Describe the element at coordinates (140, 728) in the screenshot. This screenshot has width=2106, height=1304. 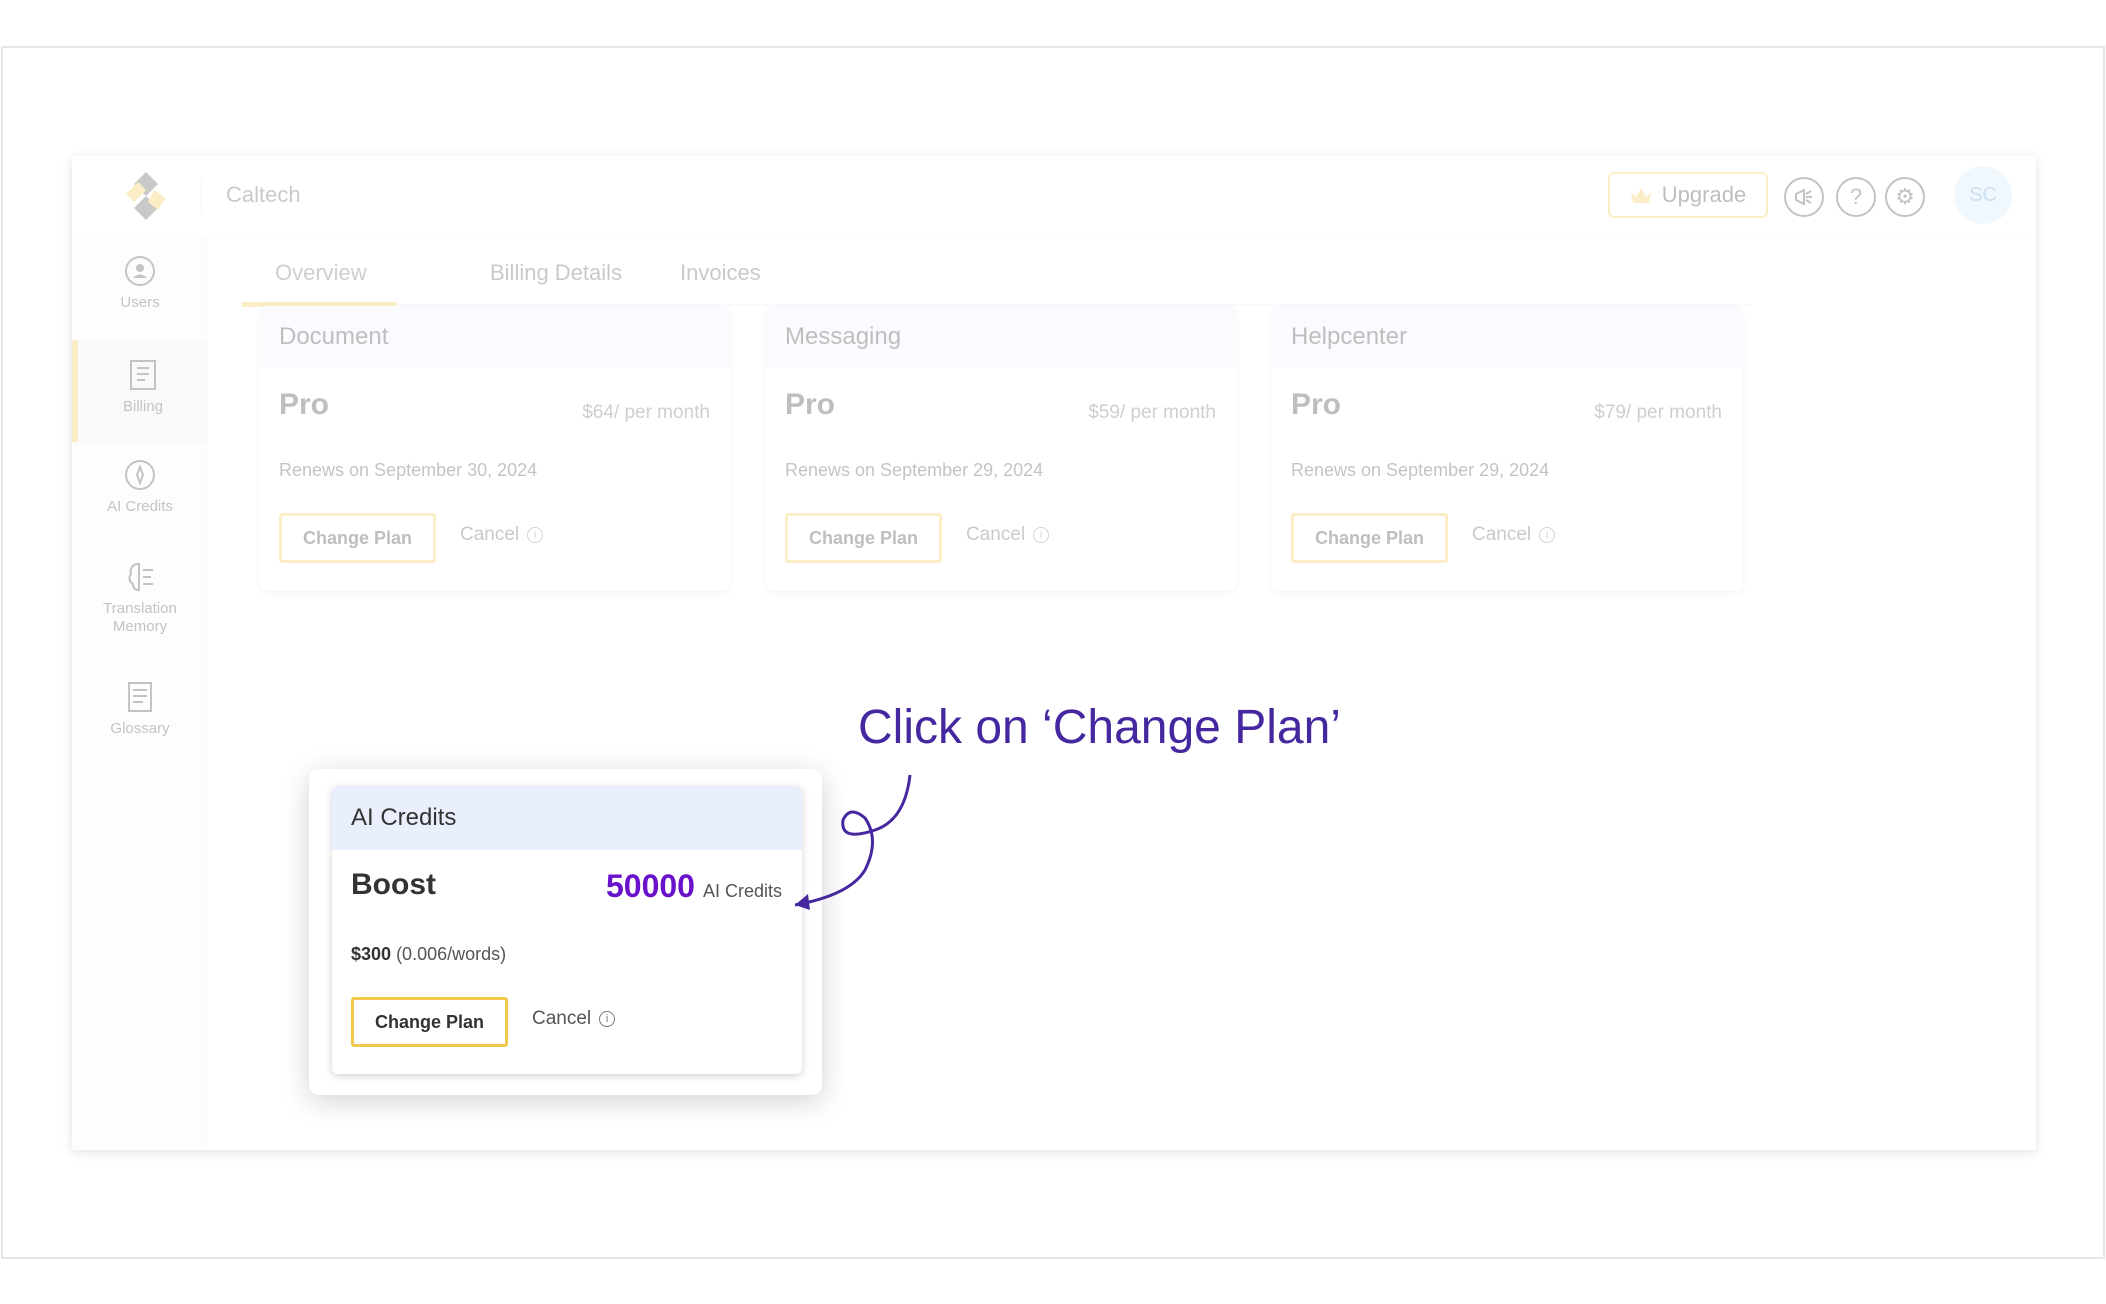
I see `sidebar-item-label: Glossary` at that location.